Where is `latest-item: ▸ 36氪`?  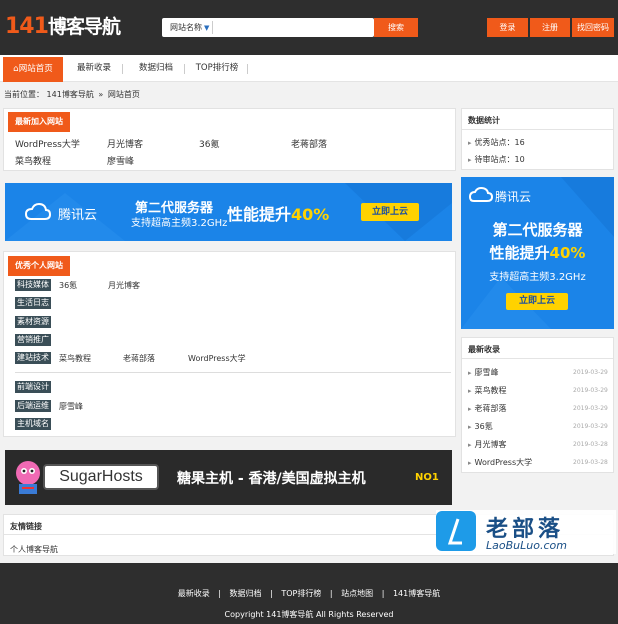
latest-item: ▸ 36氪 is located at coordinates (480, 426).